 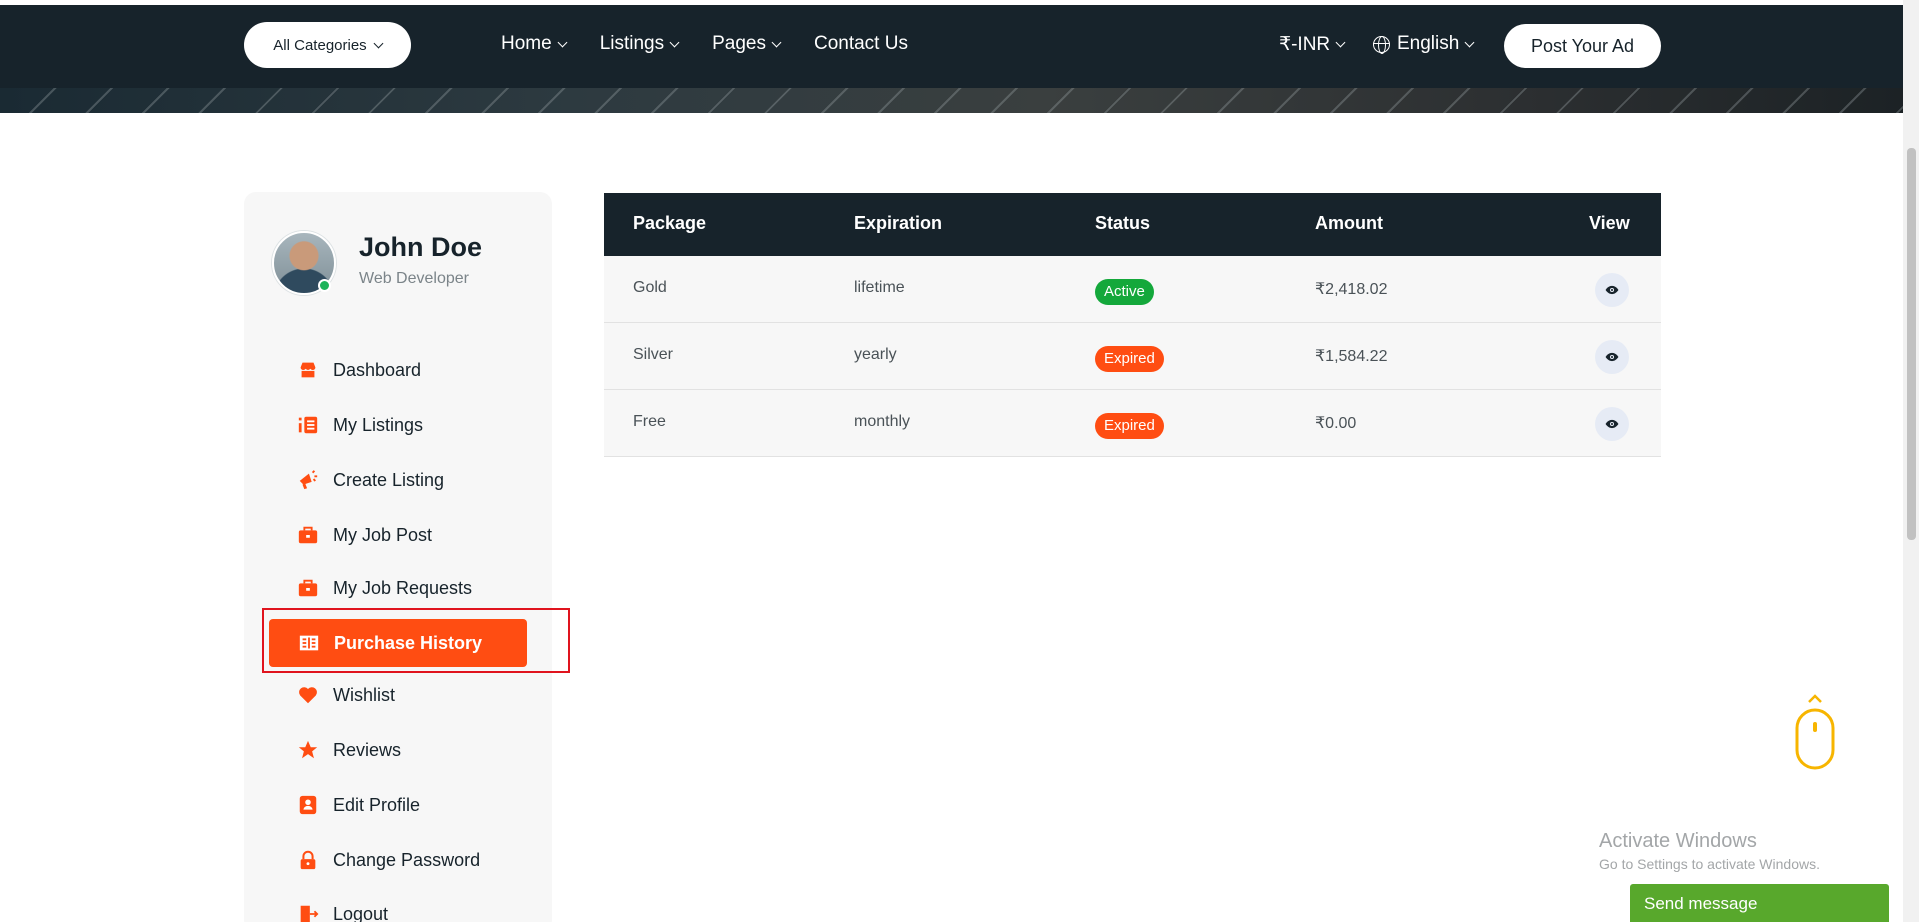 What do you see at coordinates (1678, 841) in the screenshot?
I see `activate-windows-title: Activate Windows` at bounding box center [1678, 841].